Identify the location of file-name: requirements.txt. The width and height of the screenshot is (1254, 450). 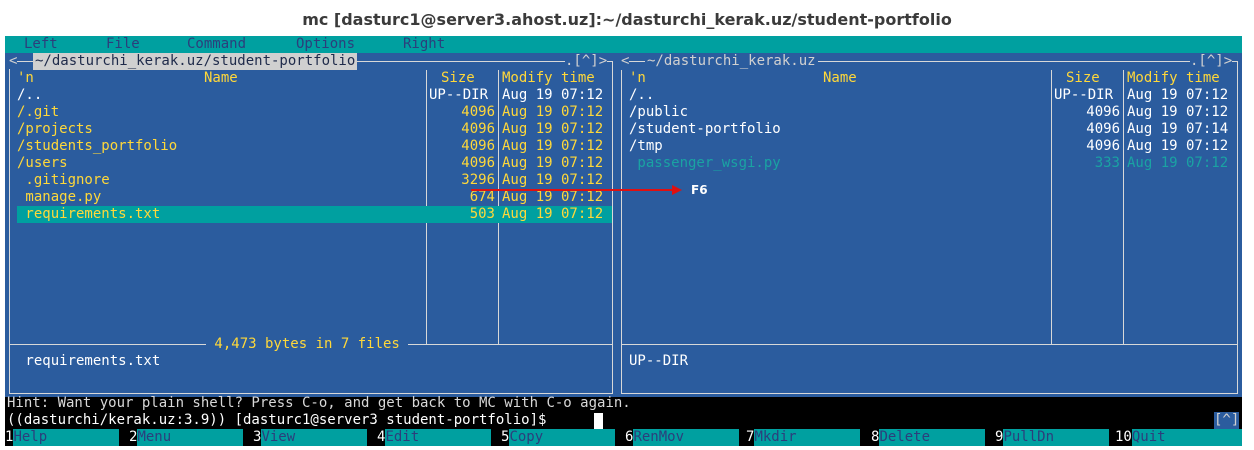
(89, 214).